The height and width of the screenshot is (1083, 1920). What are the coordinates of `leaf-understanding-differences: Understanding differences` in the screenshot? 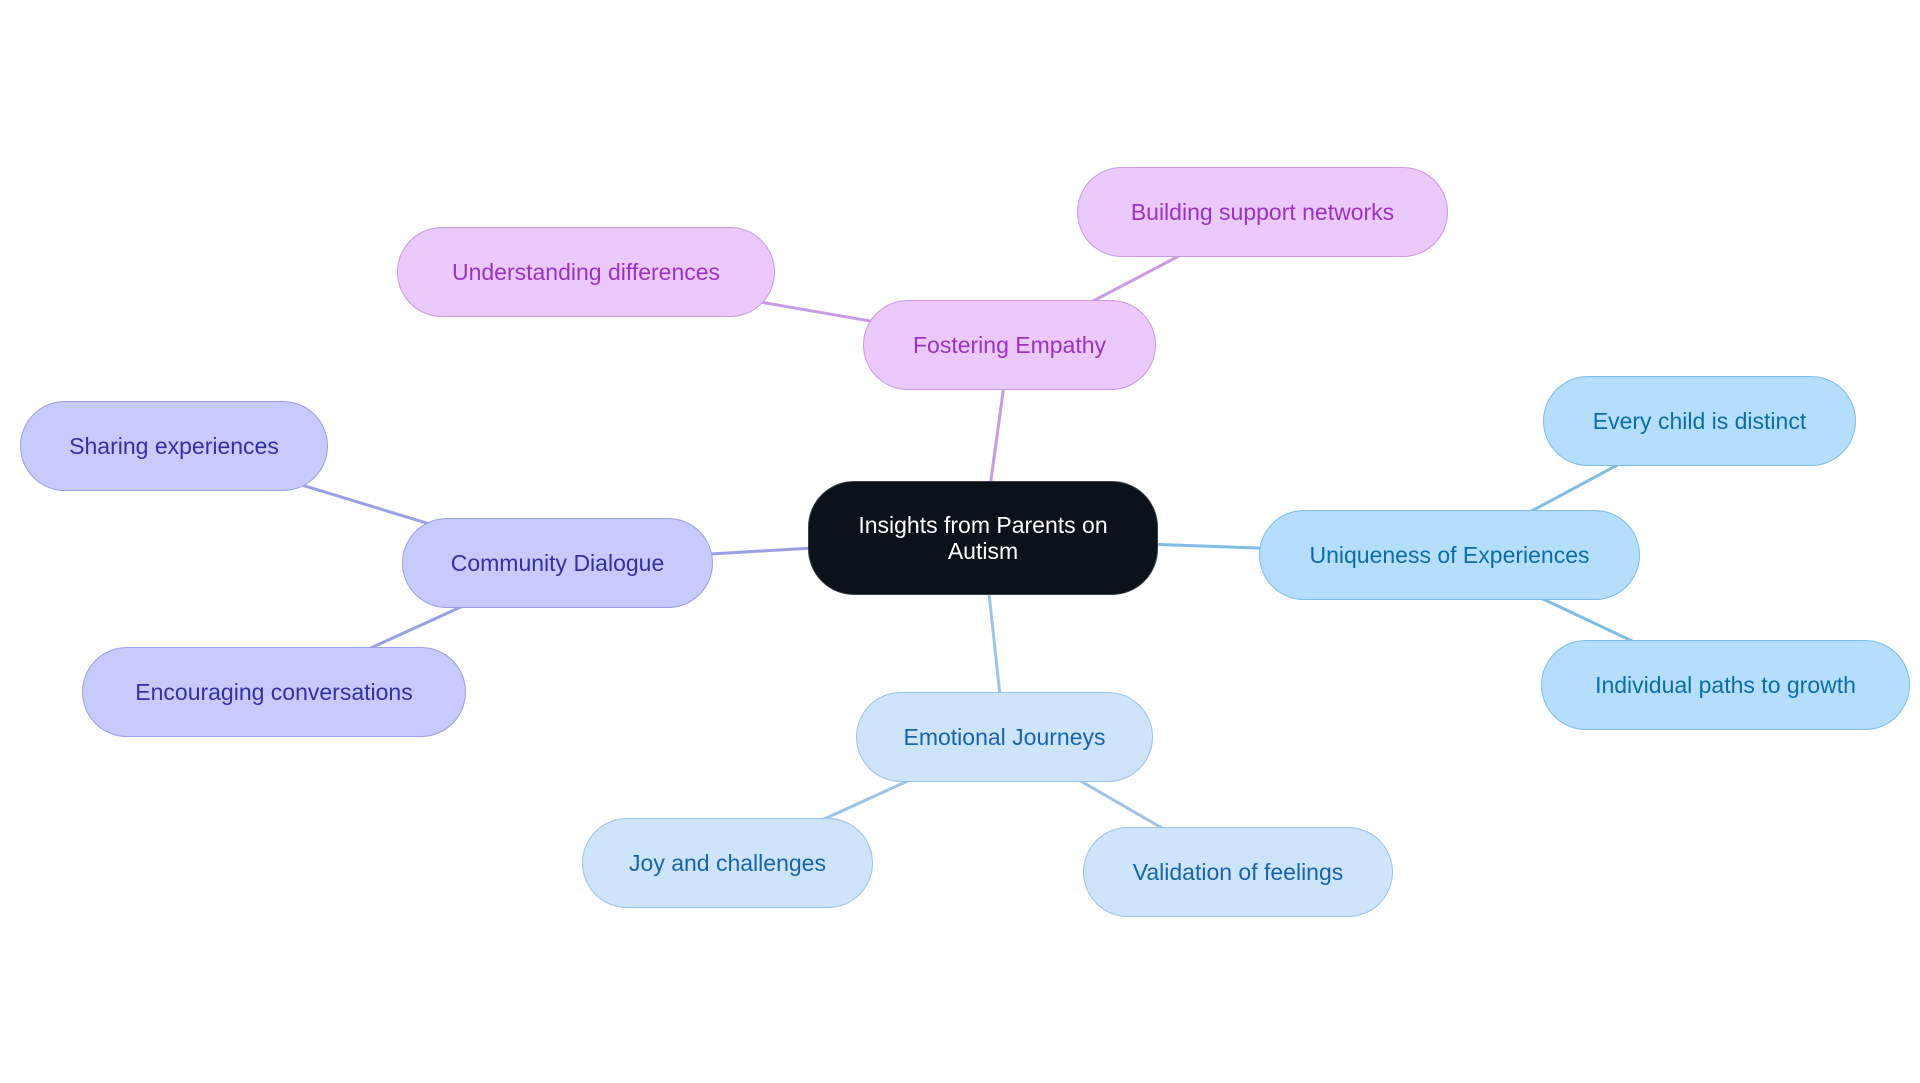 It's located at (586, 272).